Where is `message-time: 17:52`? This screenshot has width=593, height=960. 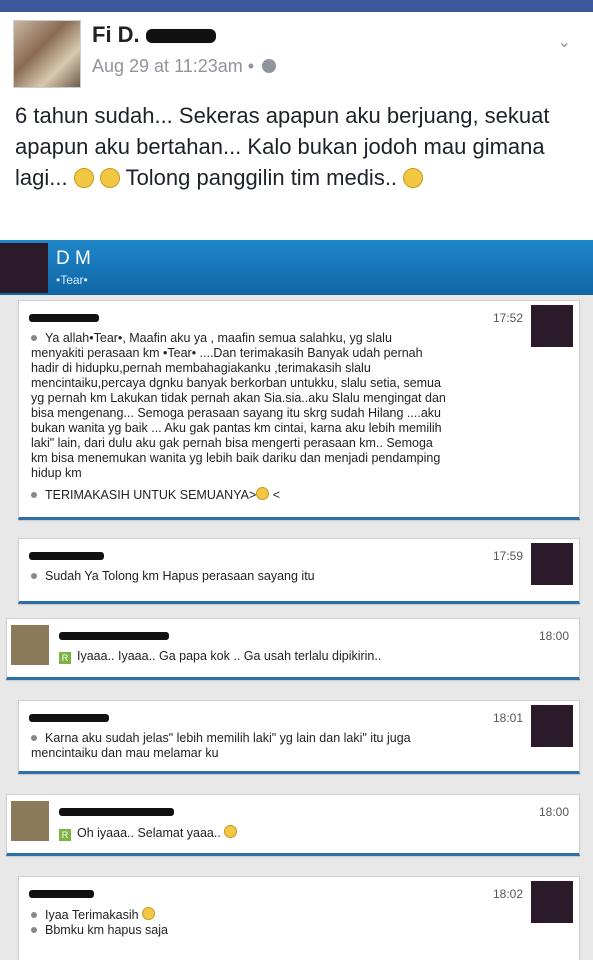 message-time: 17:52 is located at coordinates (507, 318).